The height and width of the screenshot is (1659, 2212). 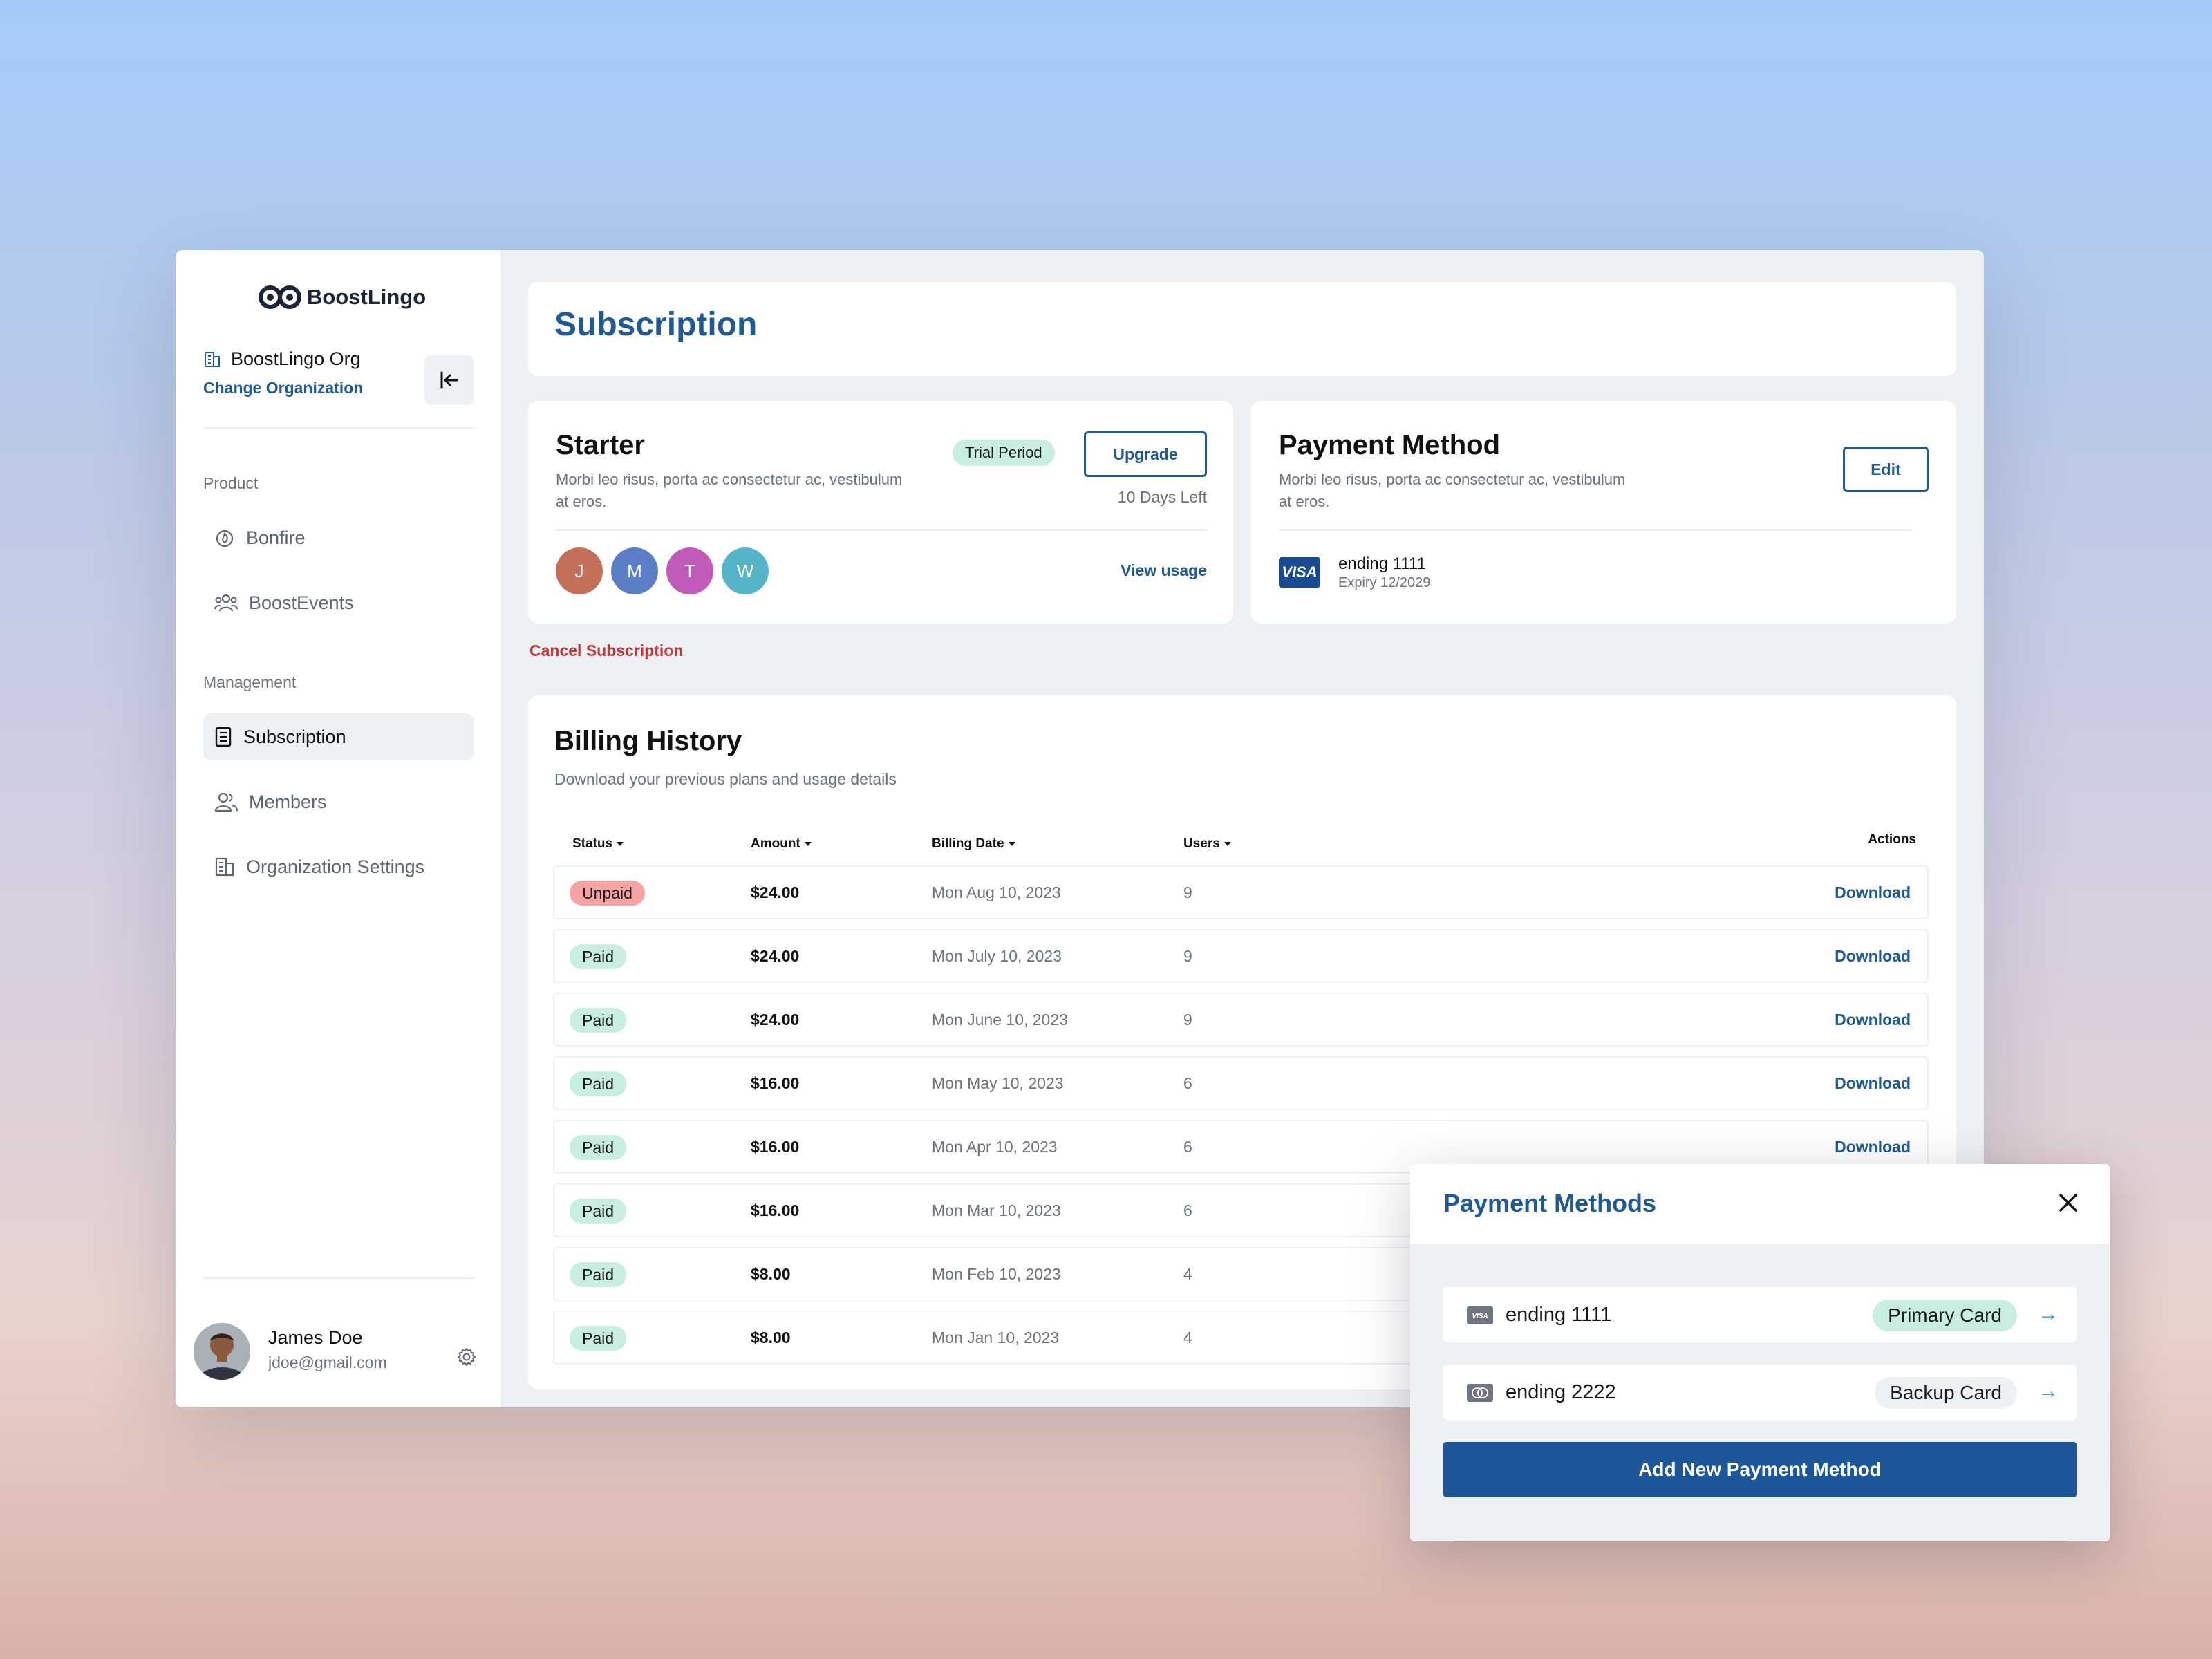 I want to click on payment-method-label: ending 1111, so click(x=1559, y=1315).